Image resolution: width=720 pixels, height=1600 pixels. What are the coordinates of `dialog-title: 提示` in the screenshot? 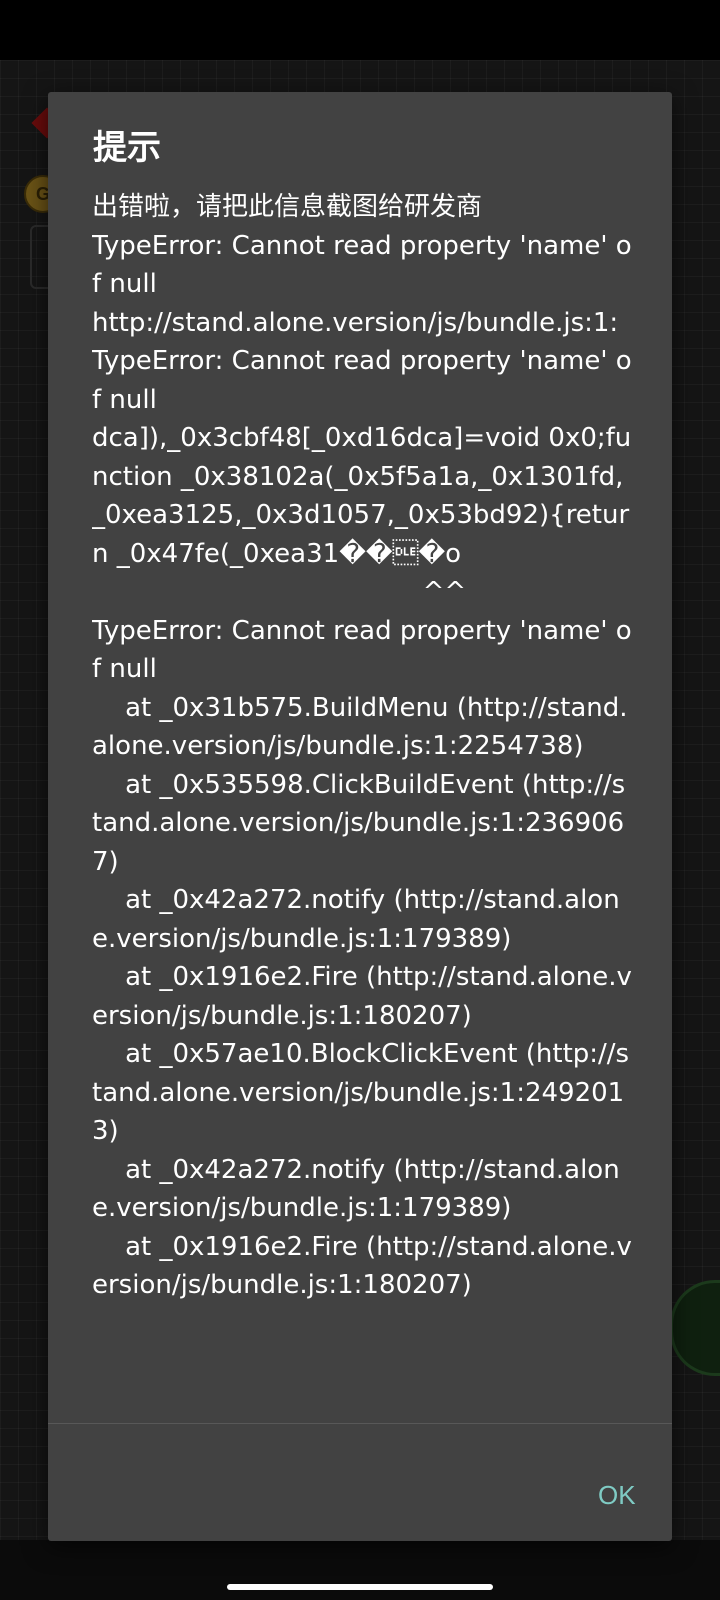 It's located at (127, 148).